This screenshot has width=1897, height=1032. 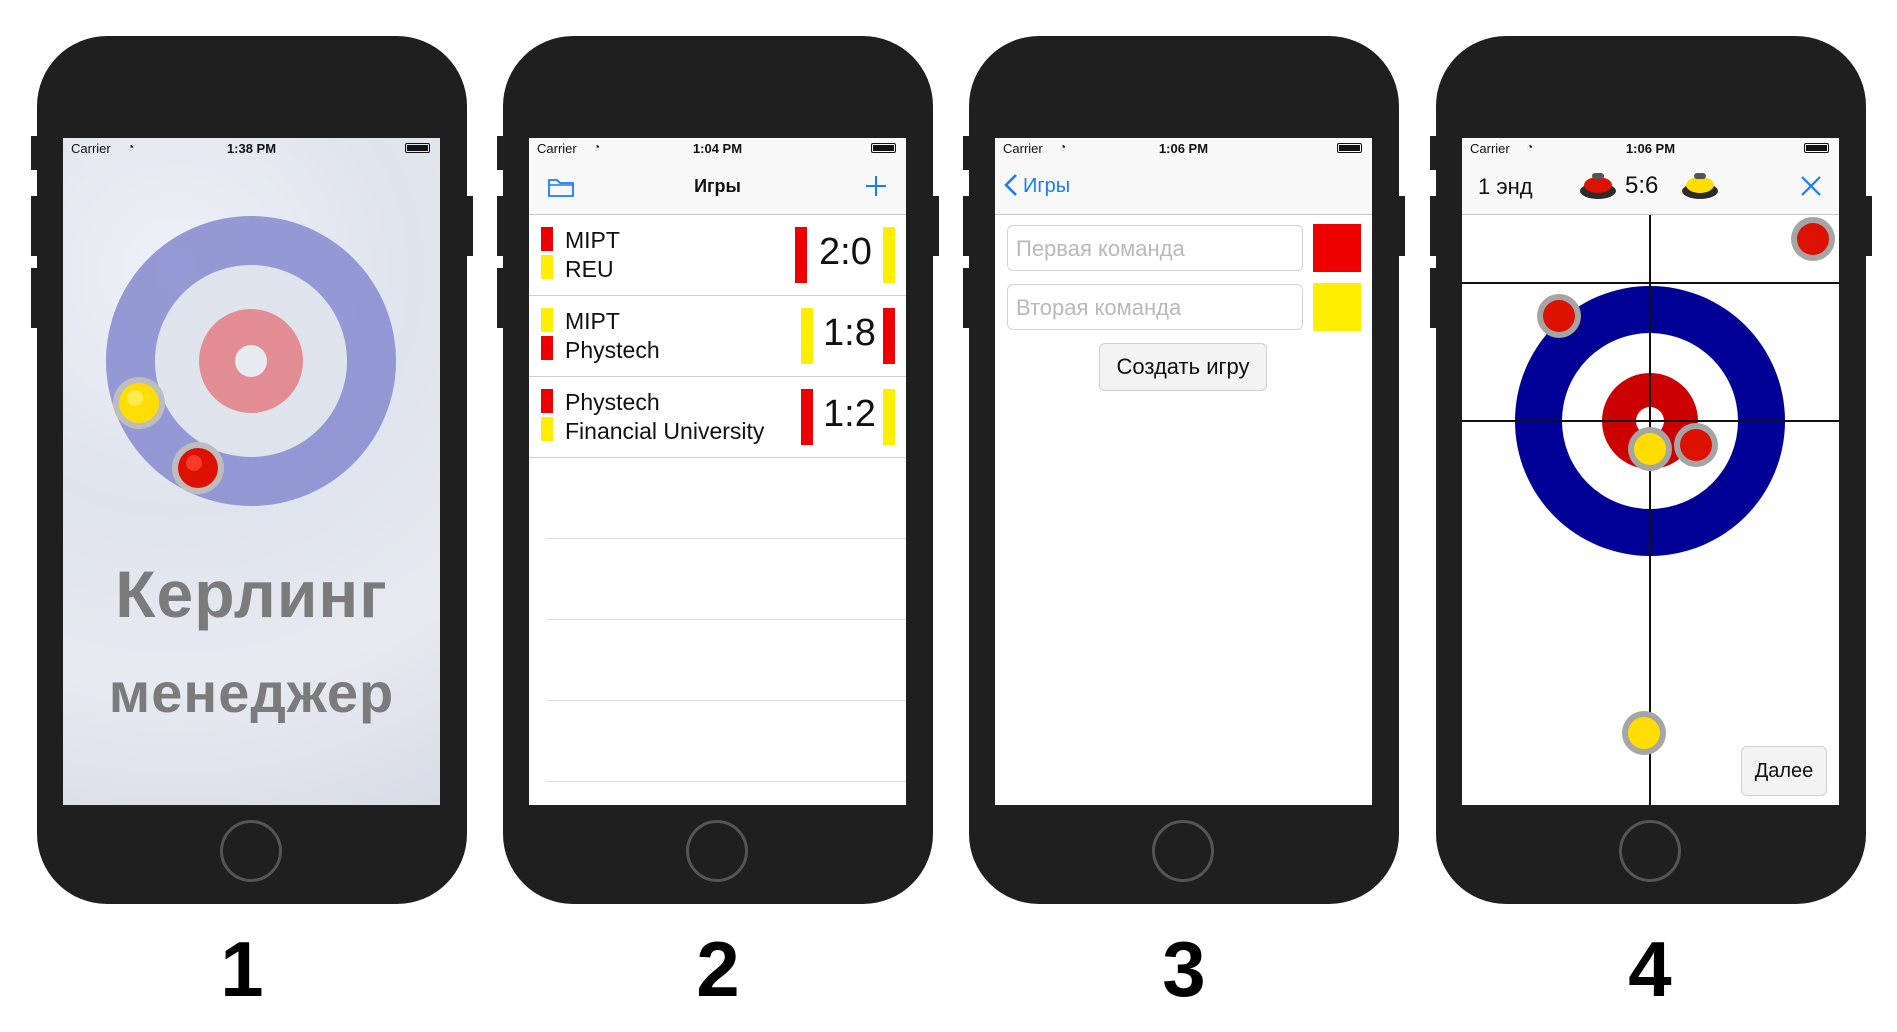 I want to click on game-row: Phystech Financial University 1:2, so click(x=717, y=417).